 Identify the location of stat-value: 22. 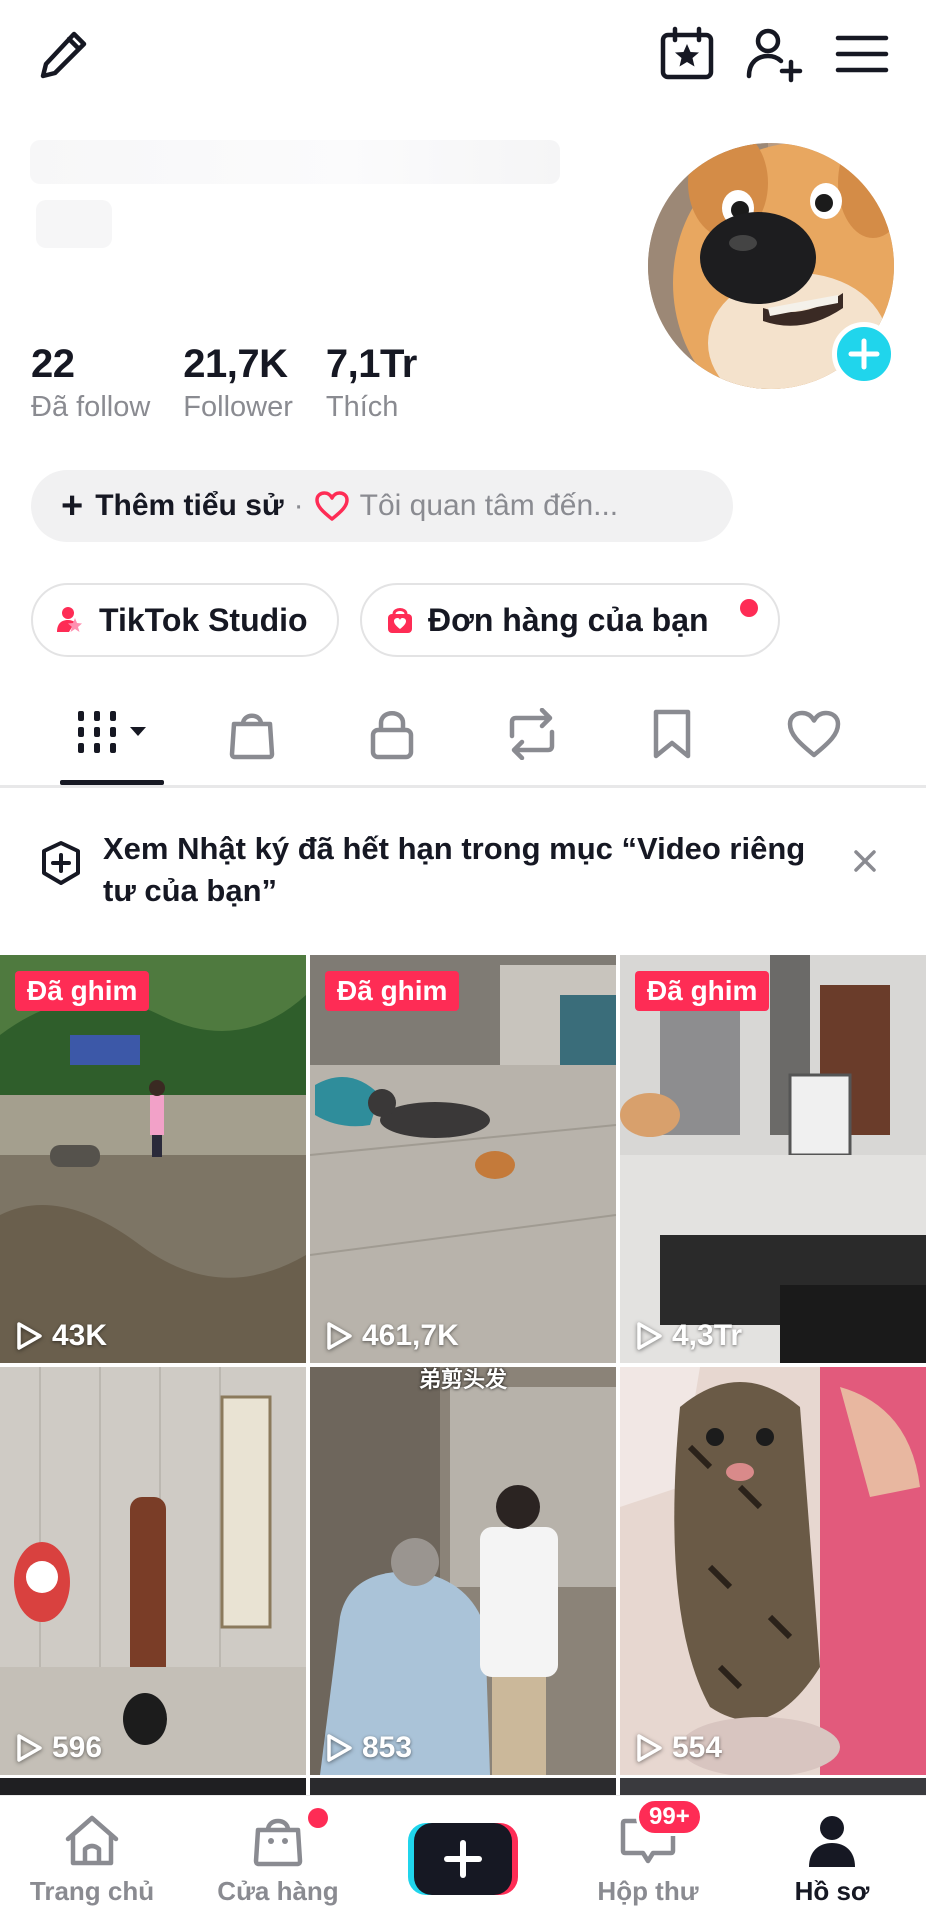
(53, 364).